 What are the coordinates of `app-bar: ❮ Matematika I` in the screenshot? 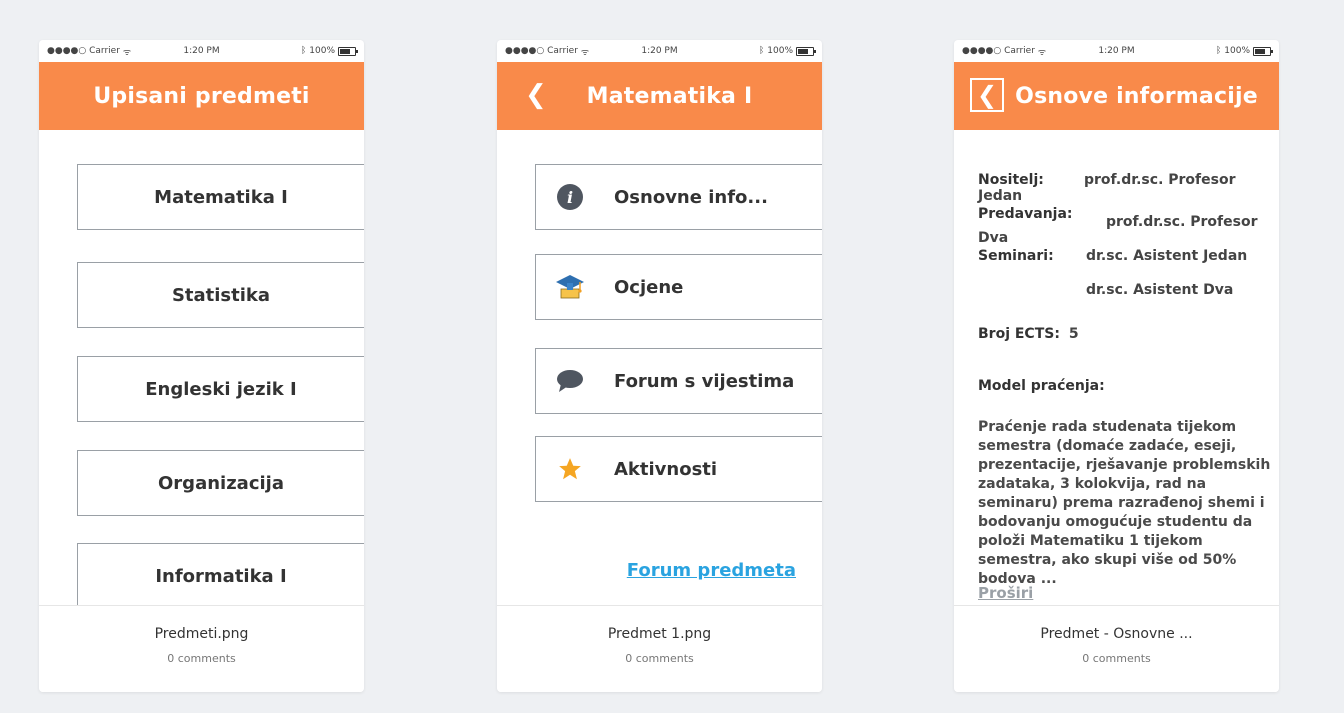 It's located at (659, 96).